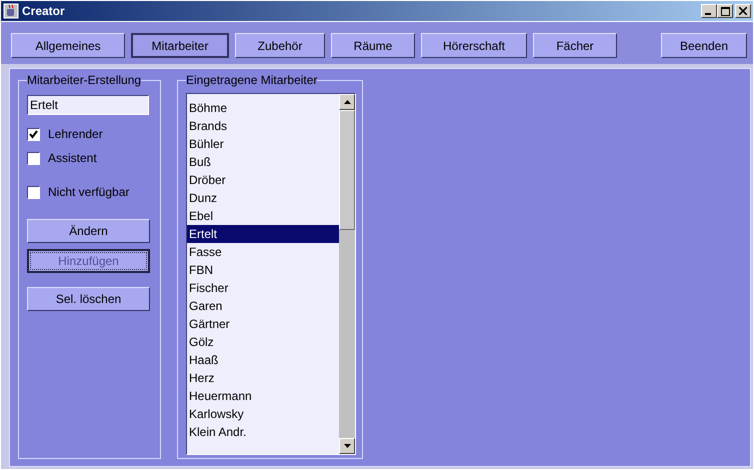 This screenshot has width=754, height=470. Describe the element at coordinates (263, 288) in the screenshot. I see `list-item: Fischer` at that location.